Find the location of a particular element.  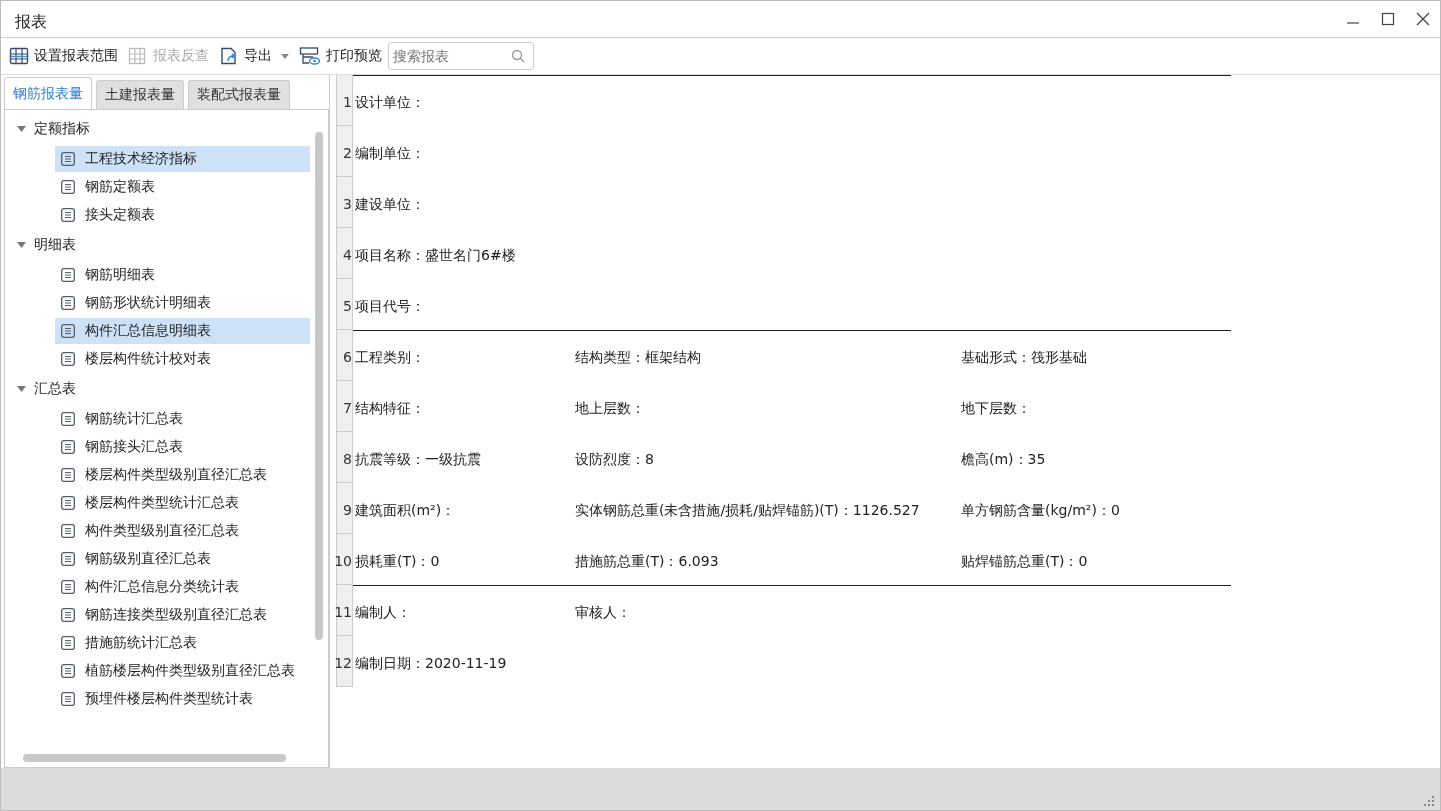

tree-group: 明细表 is located at coordinates (166, 245).